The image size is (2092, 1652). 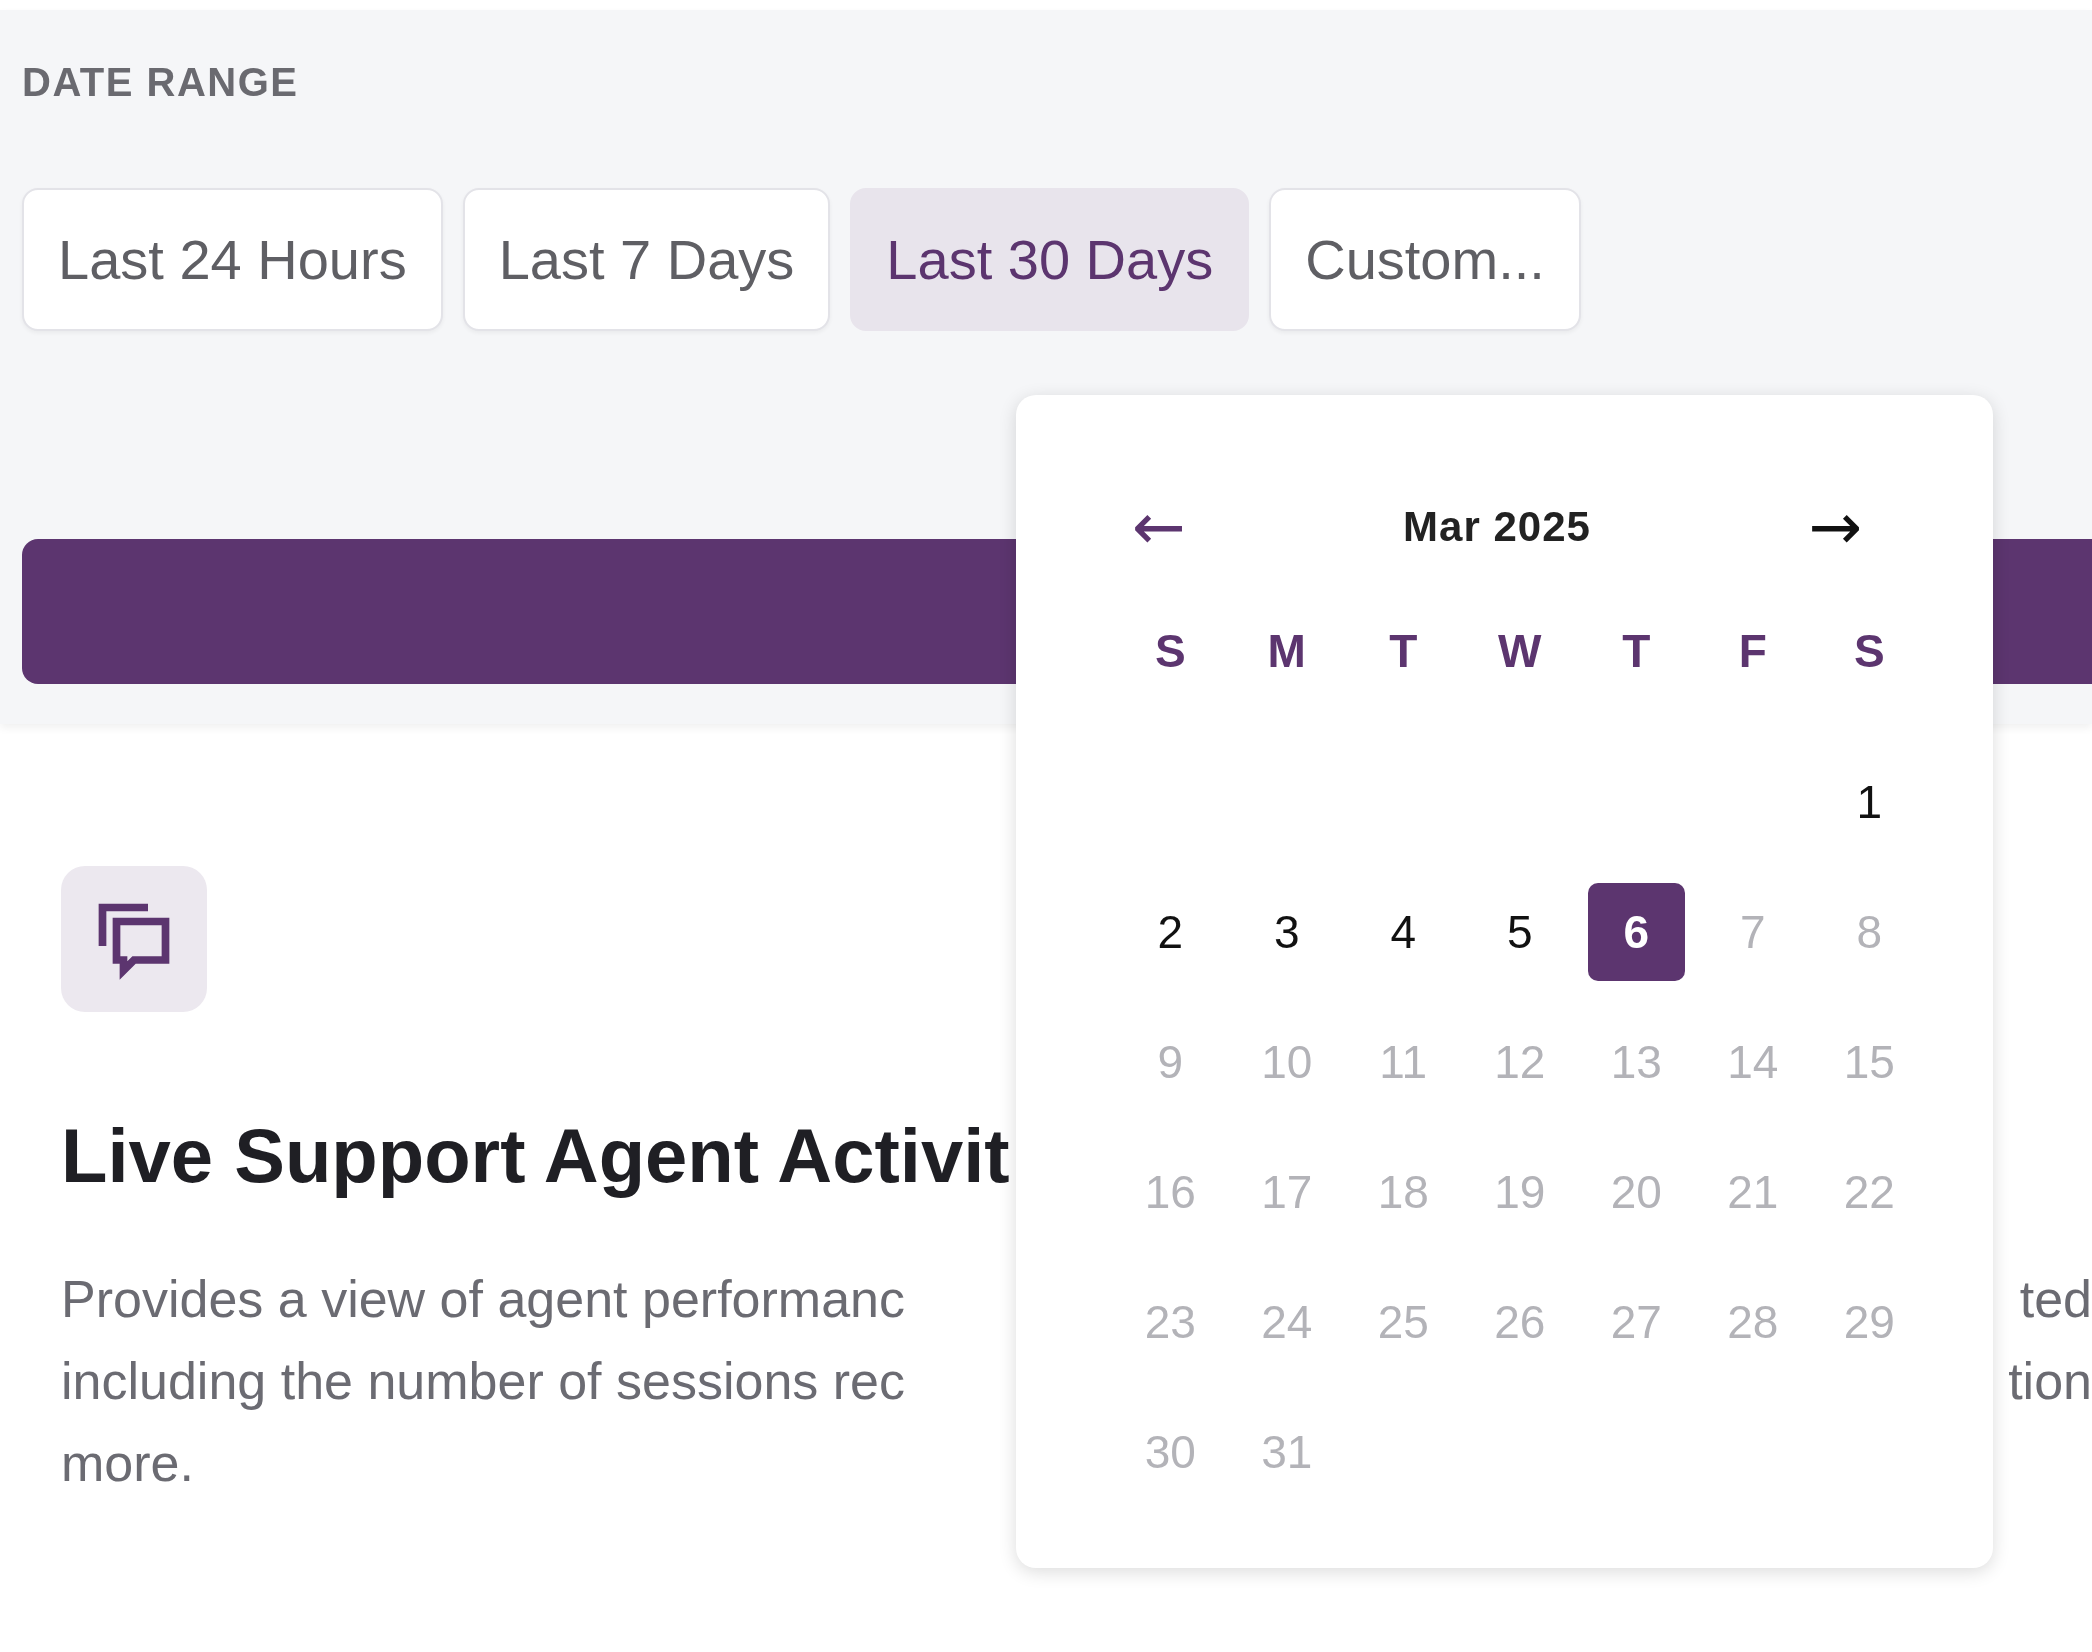 I want to click on weekday-label: M, so click(x=1286, y=651).